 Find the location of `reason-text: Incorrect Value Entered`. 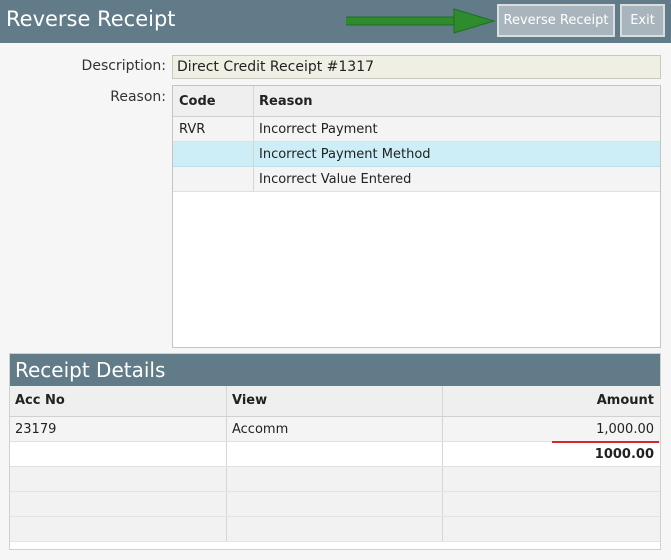

reason-text: Incorrect Value Entered is located at coordinates (335, 179).